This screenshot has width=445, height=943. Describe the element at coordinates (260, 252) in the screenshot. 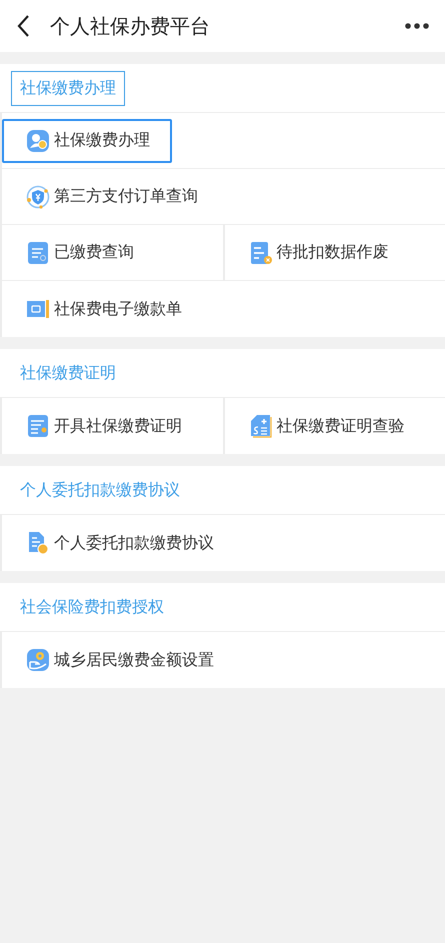

I see `document-cancel-icon` at that location.